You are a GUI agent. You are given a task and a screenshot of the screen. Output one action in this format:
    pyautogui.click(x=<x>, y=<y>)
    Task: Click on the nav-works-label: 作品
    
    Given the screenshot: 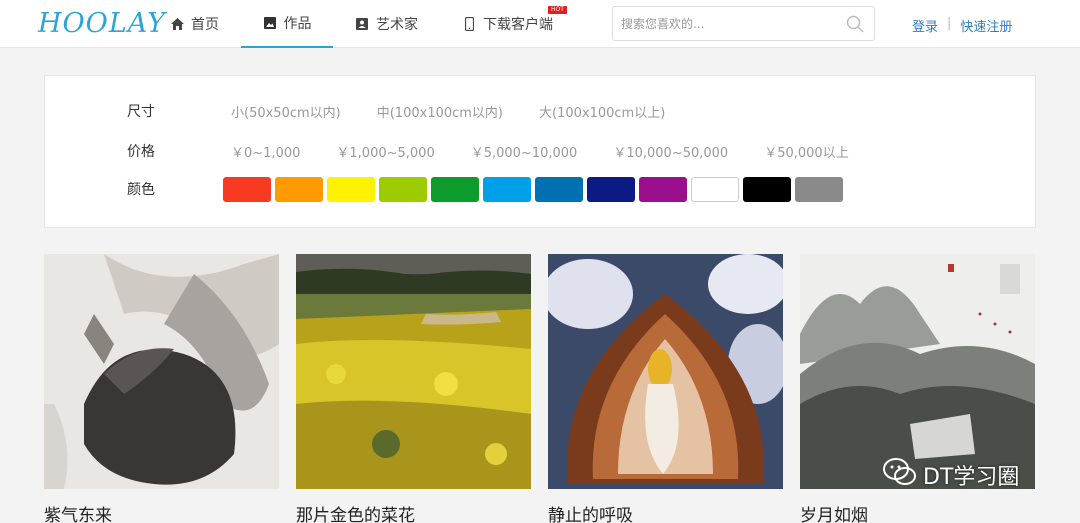 What is the action you would take?
    pyautogui.click(x=297, y=24)
    